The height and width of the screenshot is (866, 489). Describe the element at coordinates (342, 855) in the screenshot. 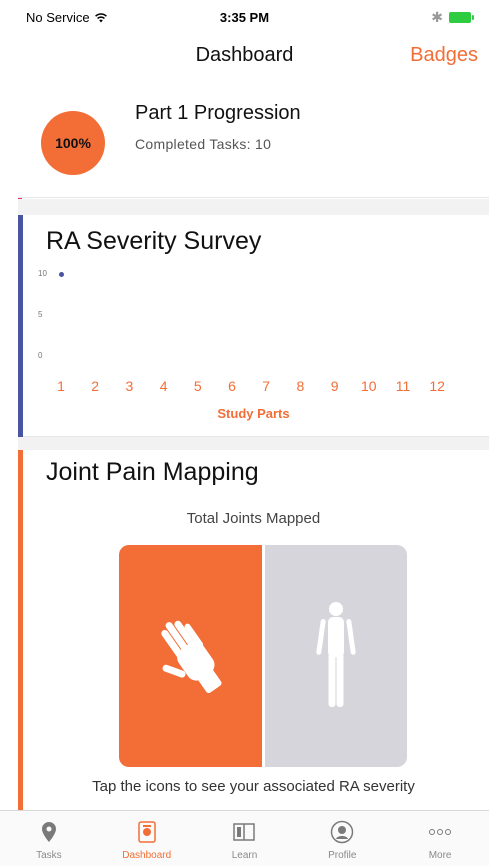

I see `tab-label: Profile` at that location.